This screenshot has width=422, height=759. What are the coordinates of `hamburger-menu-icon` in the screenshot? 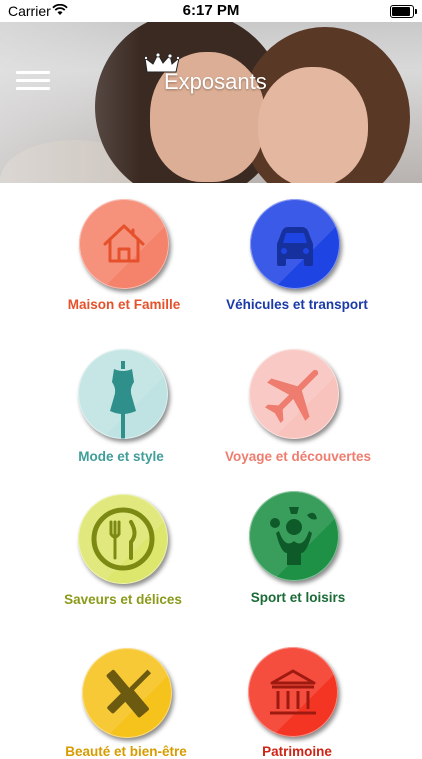 It's located at (33, 81).